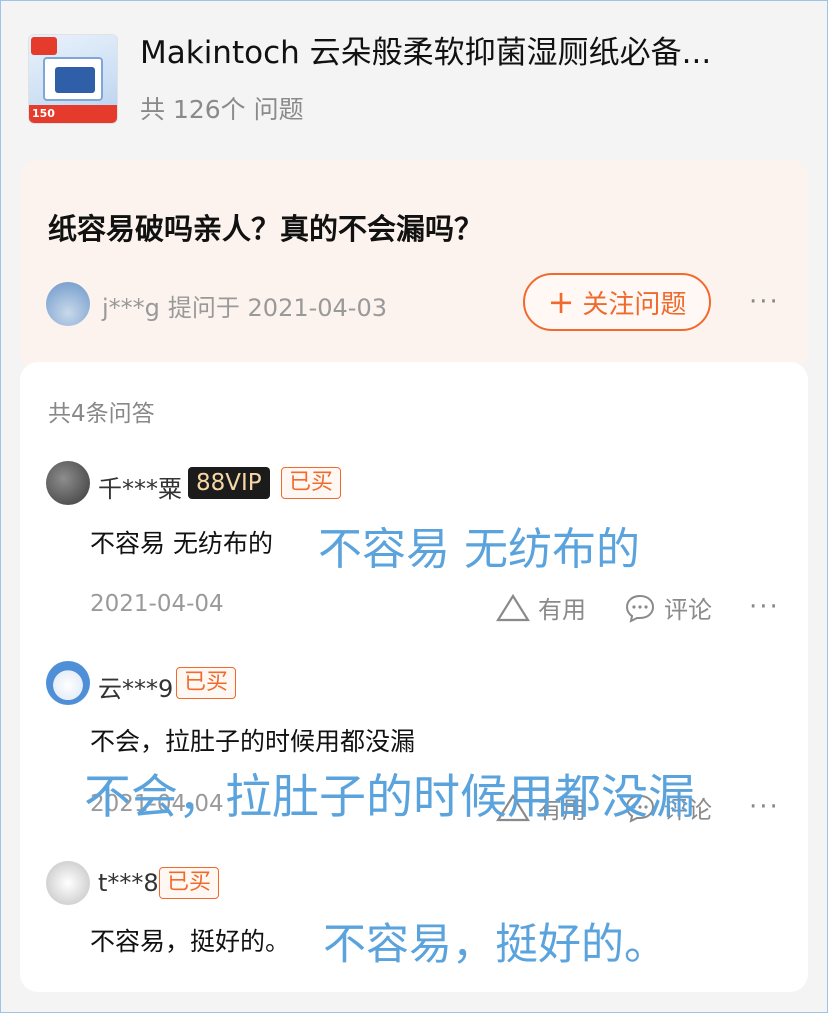 The height and width of the screenshot is (1013, 828). Describe the element at coordinates (634, 304) in the screenshot. I see `follow-label: 关注问题` at that location.